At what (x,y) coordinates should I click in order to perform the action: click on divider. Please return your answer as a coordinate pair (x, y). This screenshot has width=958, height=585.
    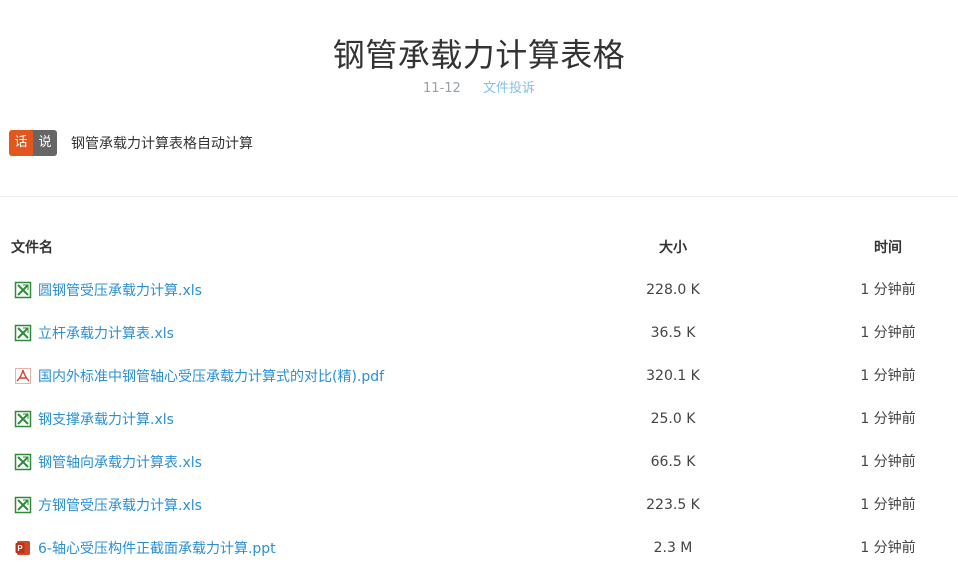
    Looking at the image, I should click on (479, 196).